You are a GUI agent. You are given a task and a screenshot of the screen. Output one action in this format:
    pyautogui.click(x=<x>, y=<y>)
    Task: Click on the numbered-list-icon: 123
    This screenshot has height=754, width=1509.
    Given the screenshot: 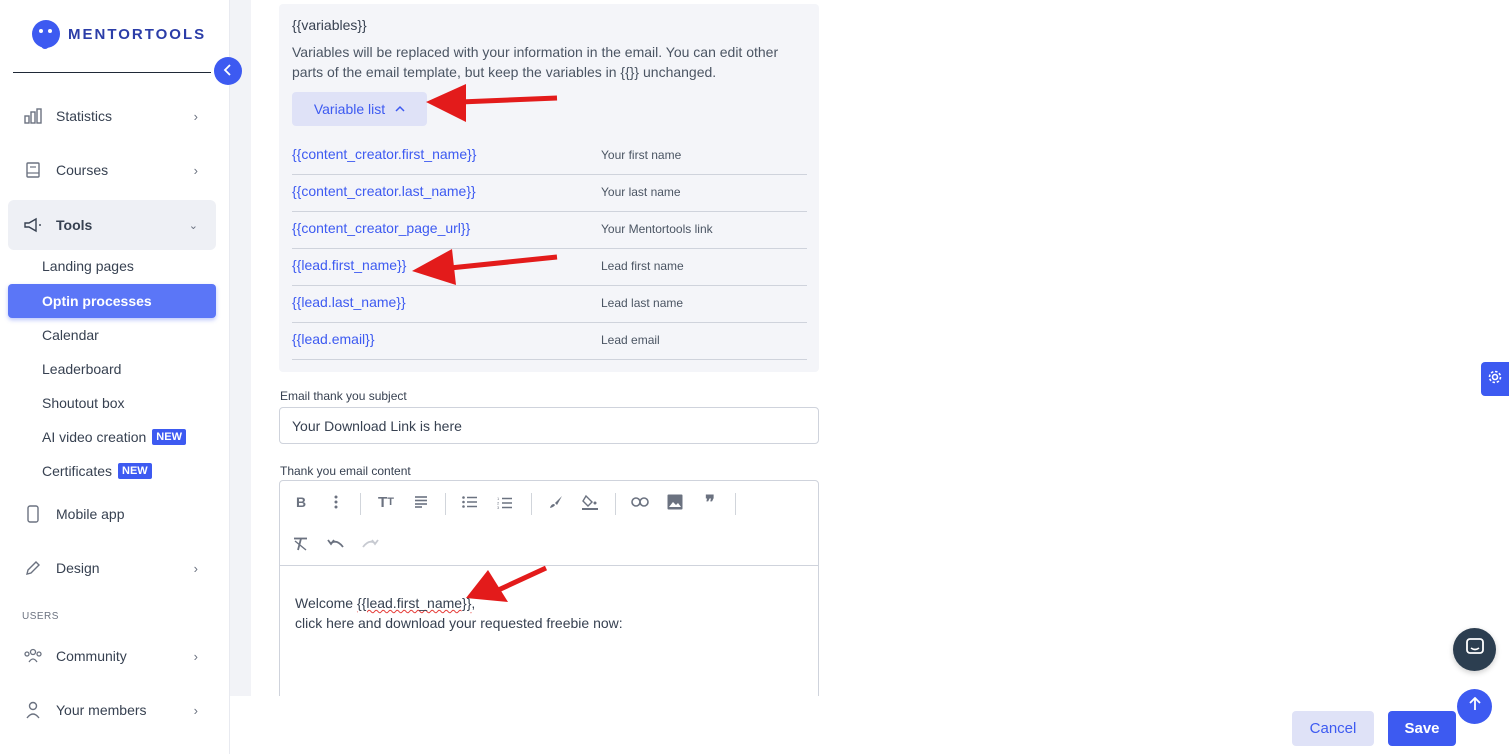 What is the action you would take?
    pyautogui.click(x=505, y=502)
    